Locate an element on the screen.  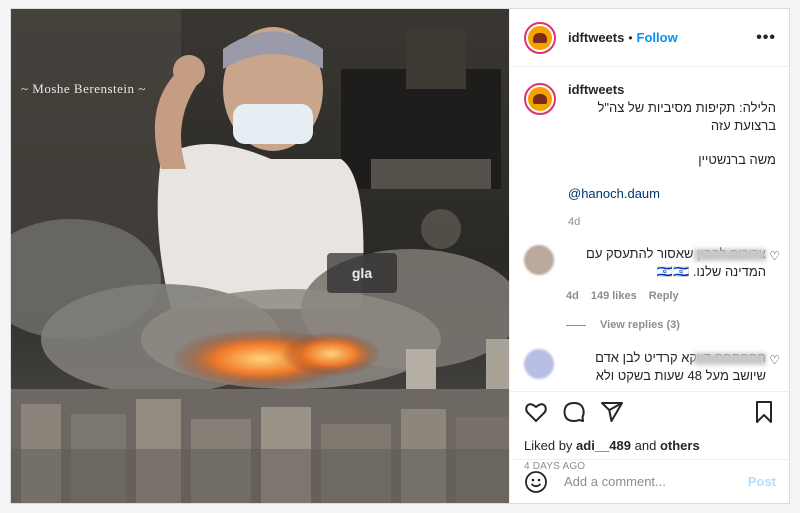
image-overlay-label: gla is located at coordinates (362, 273).